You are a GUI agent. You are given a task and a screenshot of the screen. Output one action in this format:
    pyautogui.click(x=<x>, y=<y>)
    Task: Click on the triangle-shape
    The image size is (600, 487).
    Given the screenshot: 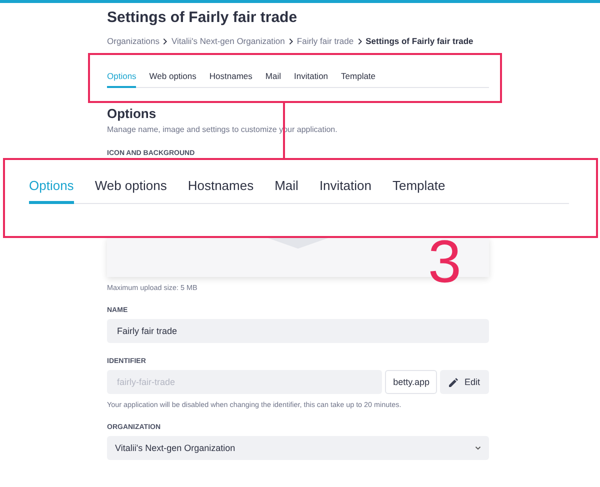 What is the action you would take?
    pyautogui.click(x=298, y=243)
    